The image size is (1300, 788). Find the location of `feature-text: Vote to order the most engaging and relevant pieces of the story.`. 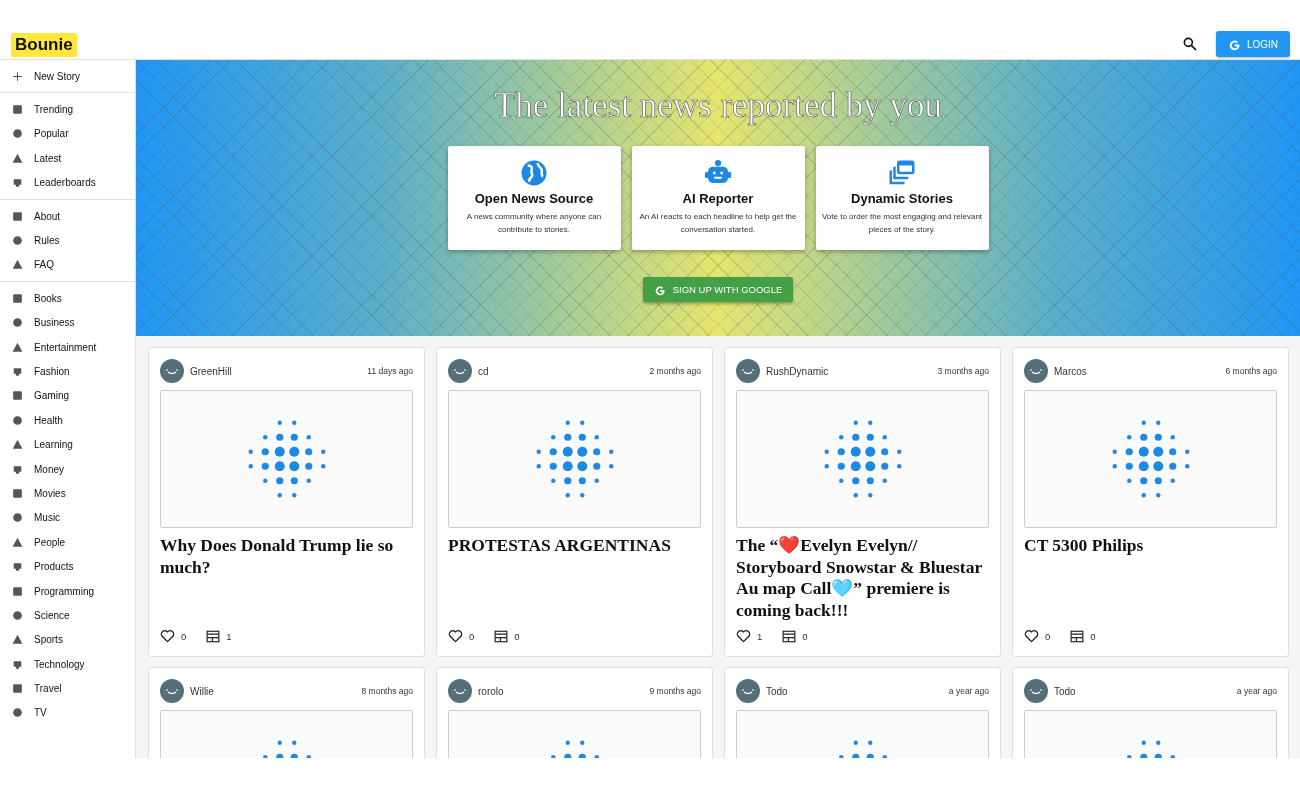

feature-text: Vote to order the most engaging and relevant pieces of the story. is located at coordinates (902, 223).